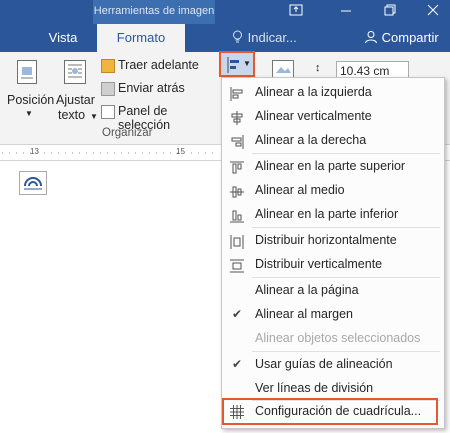 Image resolution: width=450 pixels, height=433 pixels. I want to click on crop-icon, so click(283, 69).